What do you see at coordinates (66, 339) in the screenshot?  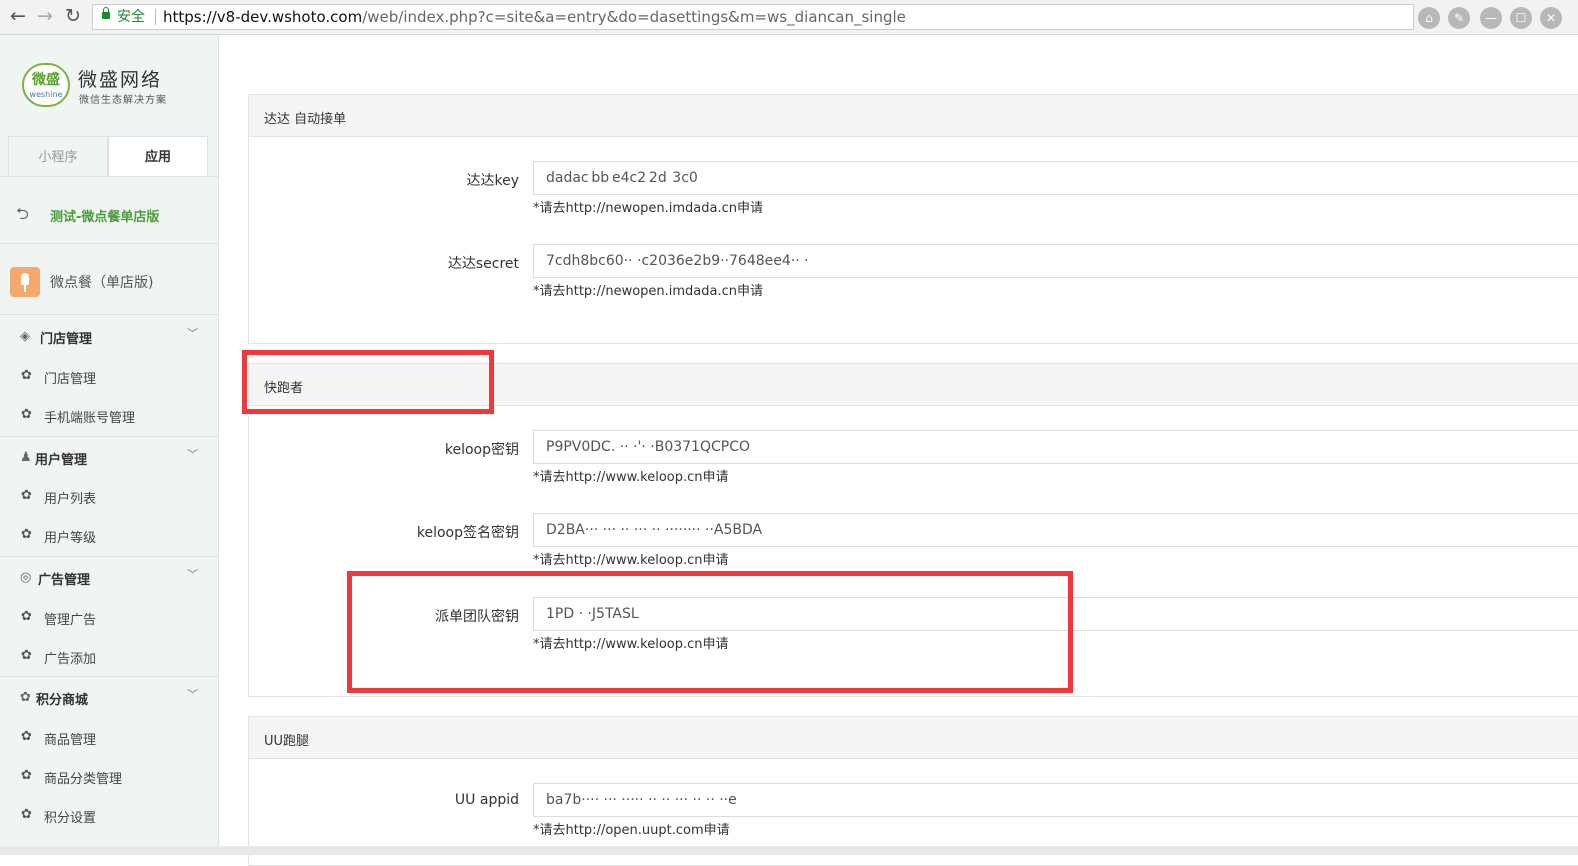 I see `menu-group-label: 门店管理` at bounding box center [66, 339].